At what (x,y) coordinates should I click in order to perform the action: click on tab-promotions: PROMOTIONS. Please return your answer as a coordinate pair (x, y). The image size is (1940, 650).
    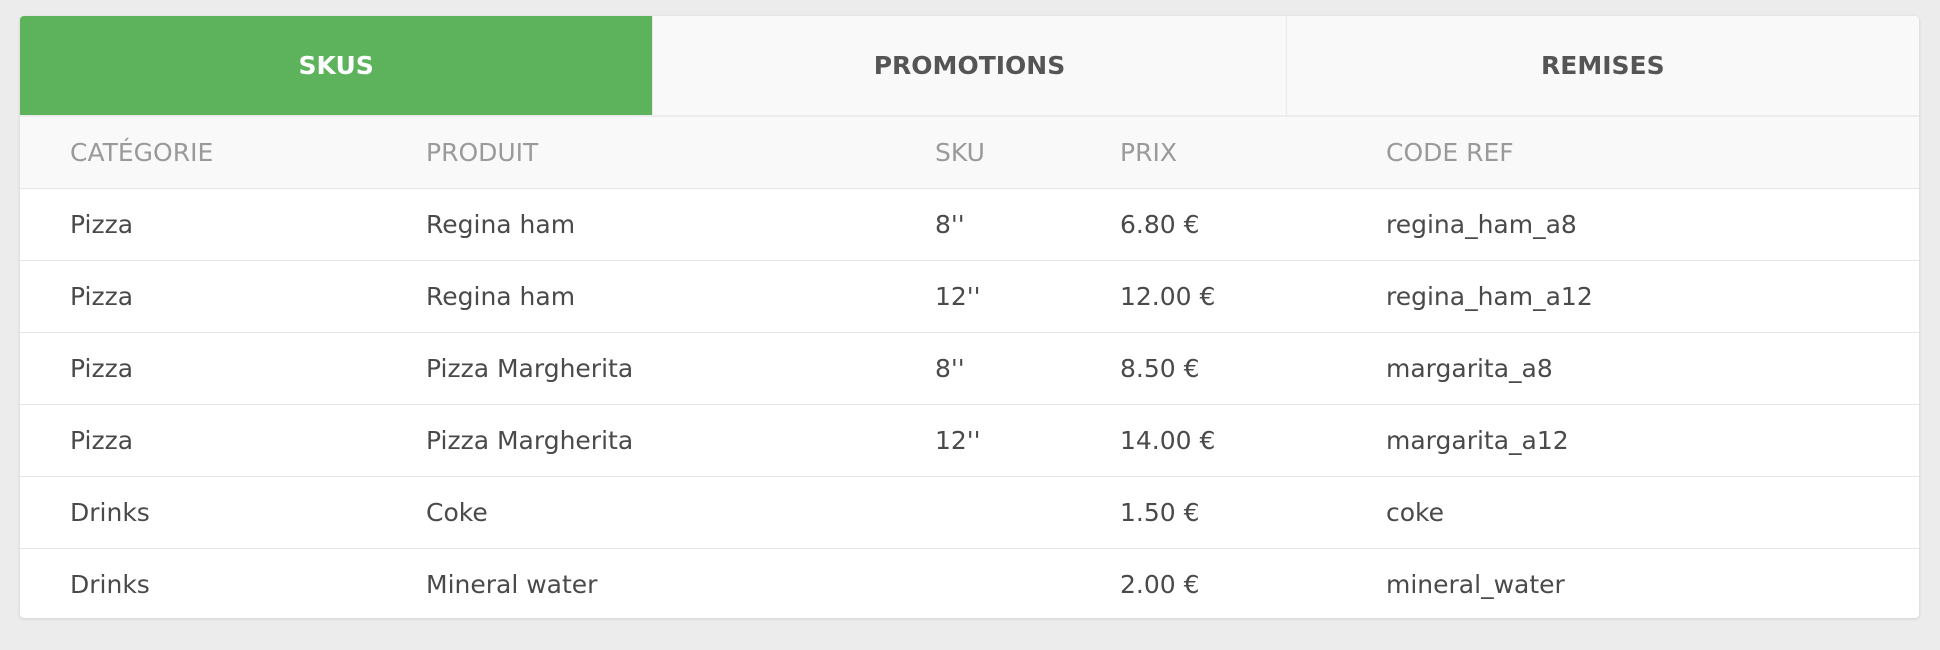
    Looking at the image, I should click on (970, 65).